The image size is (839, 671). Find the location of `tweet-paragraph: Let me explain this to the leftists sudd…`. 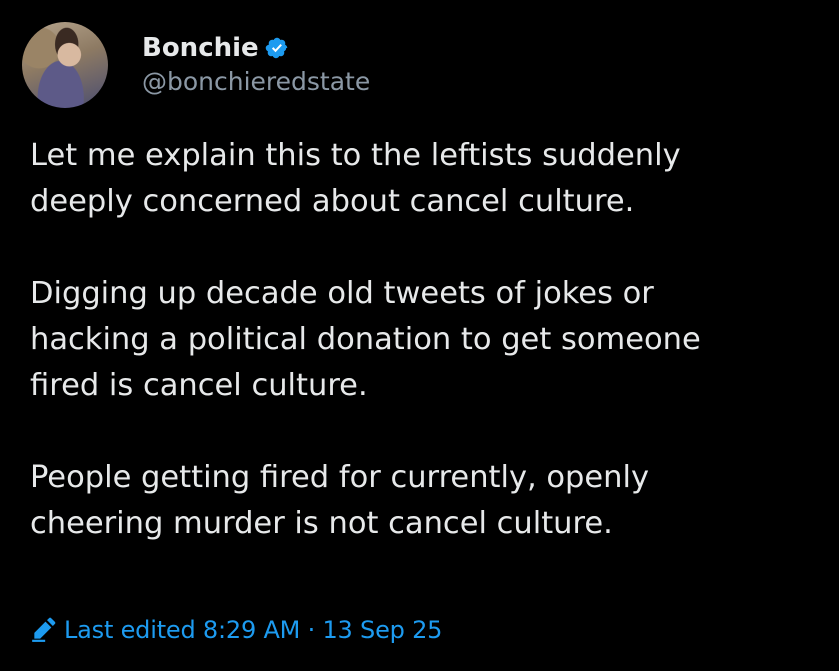

tweet-paragraph: Let me explain this to the leftists sudd… is located at coordinates (355, 178).